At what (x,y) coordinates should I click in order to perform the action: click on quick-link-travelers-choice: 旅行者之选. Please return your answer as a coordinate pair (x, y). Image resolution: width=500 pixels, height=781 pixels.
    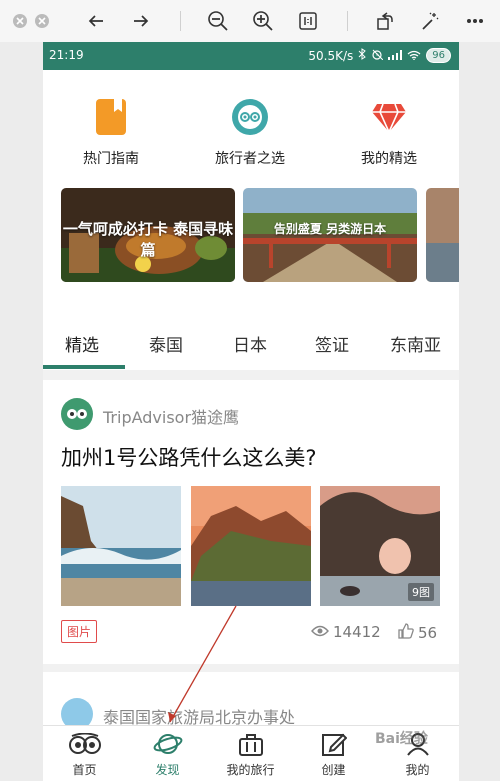
    Looking at the image, I should click on (250, 133).